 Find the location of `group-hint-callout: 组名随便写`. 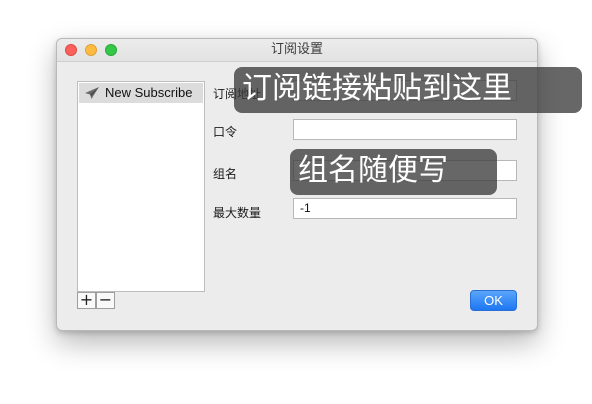

group-hint-callout: 组名随便写 is located at coordinates (393, 172).